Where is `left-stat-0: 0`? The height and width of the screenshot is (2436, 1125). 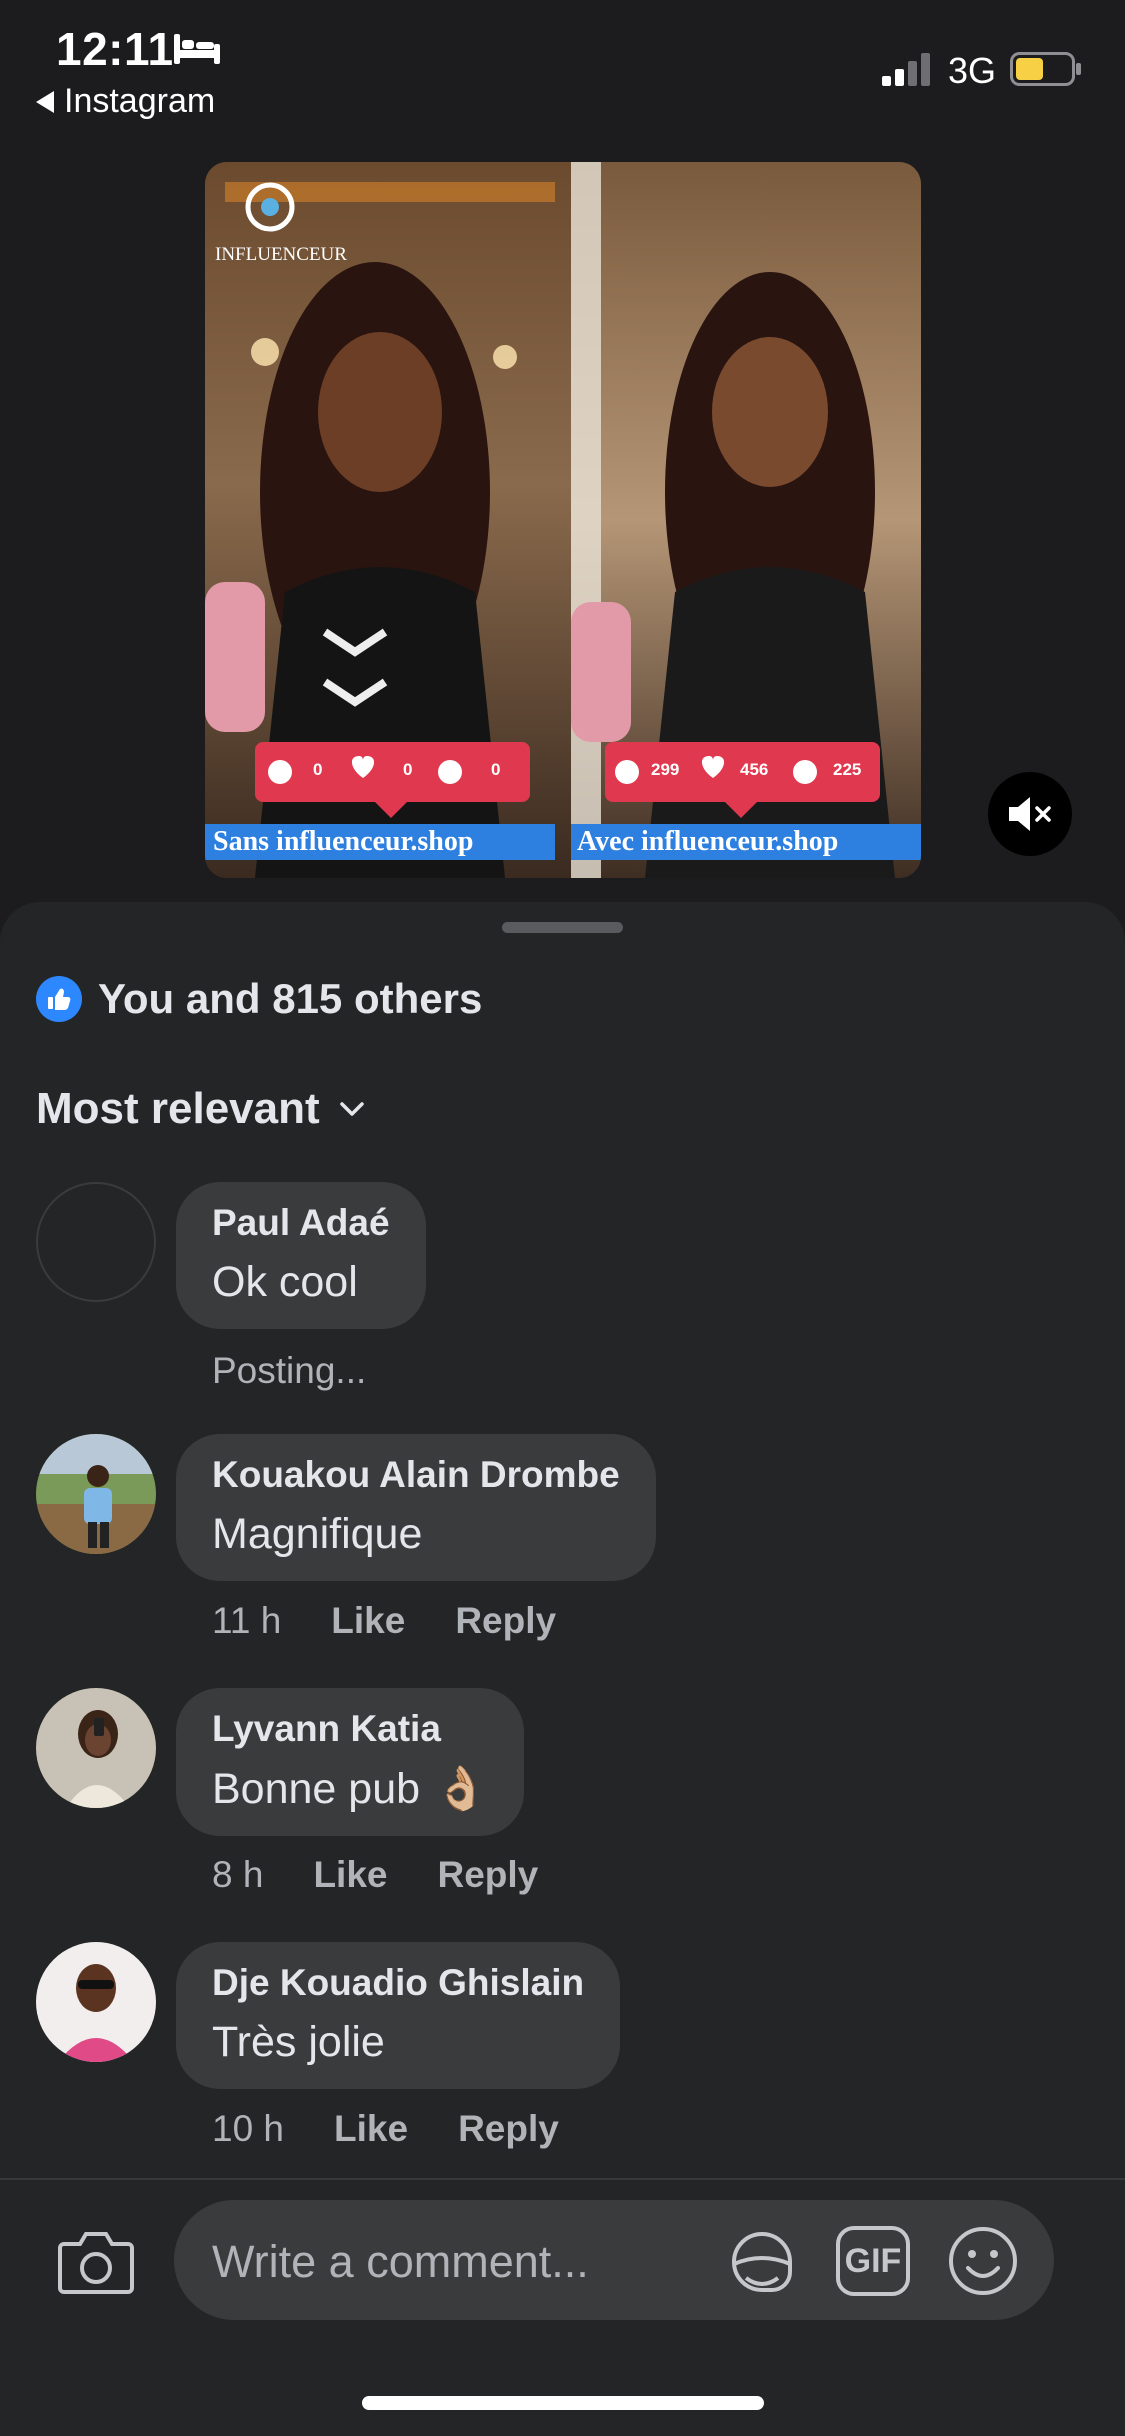 left-stat-0: 0 is located at coordinates (318, 769).